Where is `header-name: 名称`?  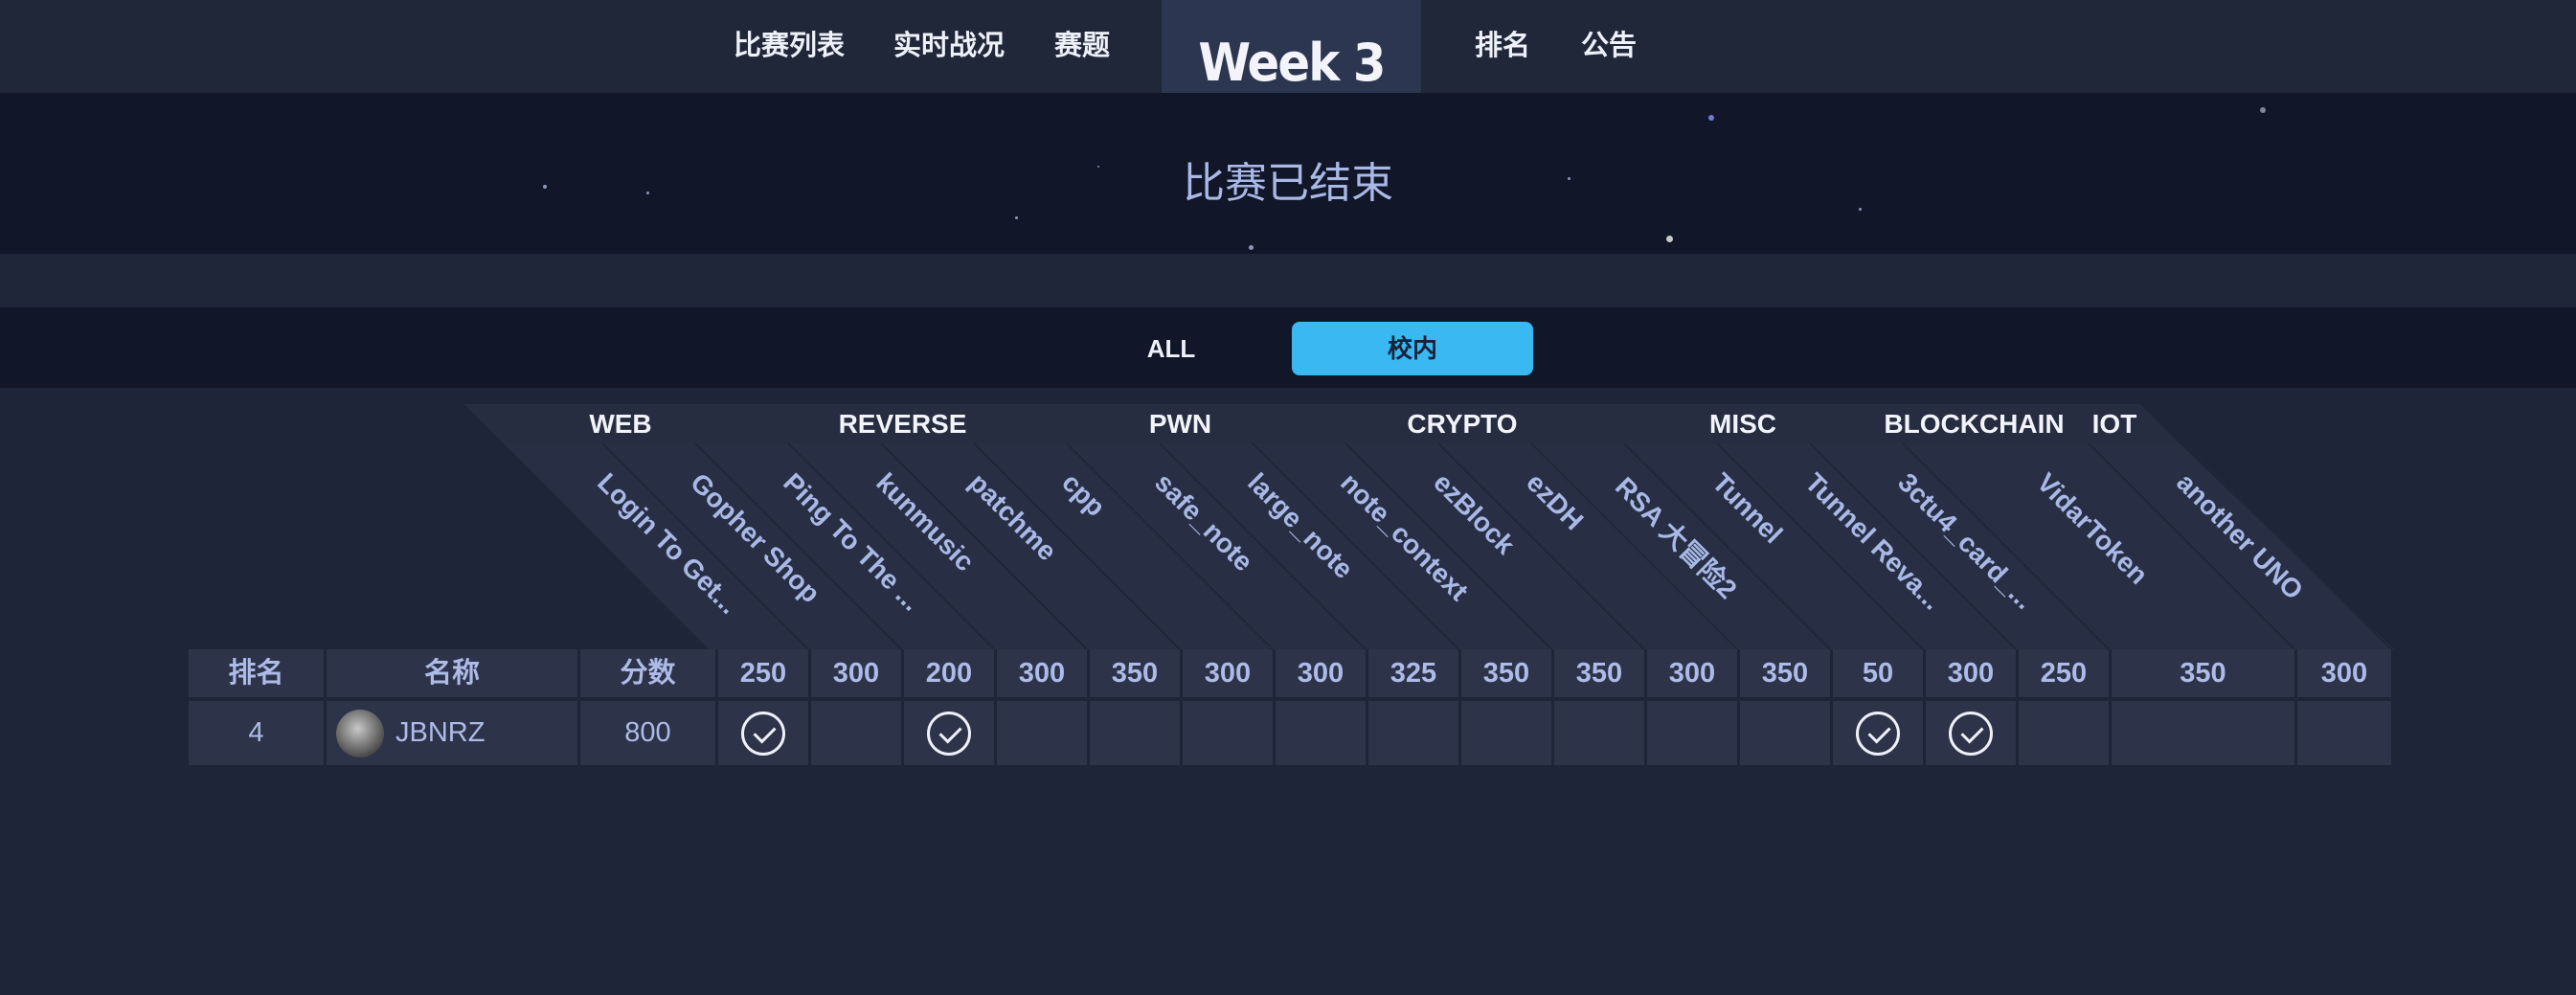 header-name: 名称 is located at coordinates (452, 673).